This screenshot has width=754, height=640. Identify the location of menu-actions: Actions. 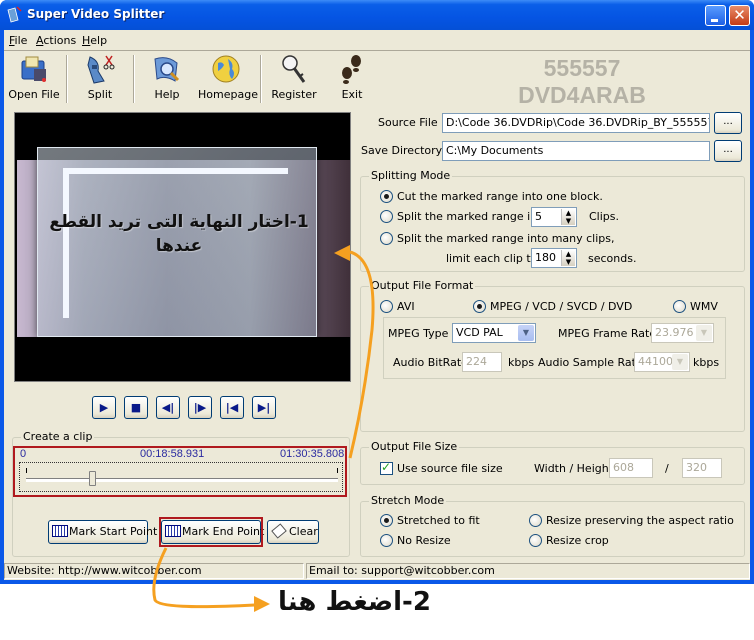
(56, 40).